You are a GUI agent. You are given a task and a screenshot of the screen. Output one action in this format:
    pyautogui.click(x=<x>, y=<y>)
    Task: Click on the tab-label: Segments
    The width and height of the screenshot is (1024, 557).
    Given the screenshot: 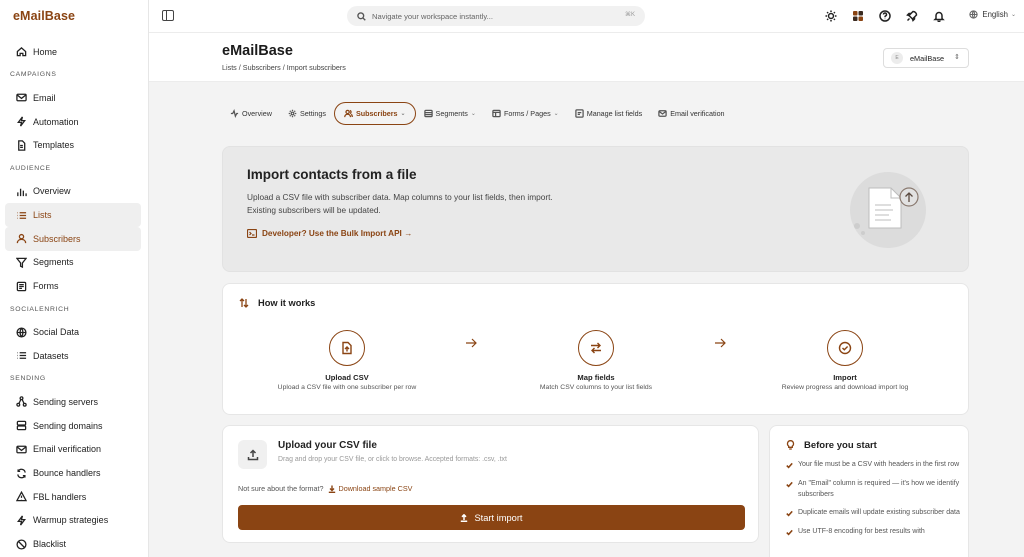 What is the action you would take?
    pyautogui.click(x=451, y=113)
    